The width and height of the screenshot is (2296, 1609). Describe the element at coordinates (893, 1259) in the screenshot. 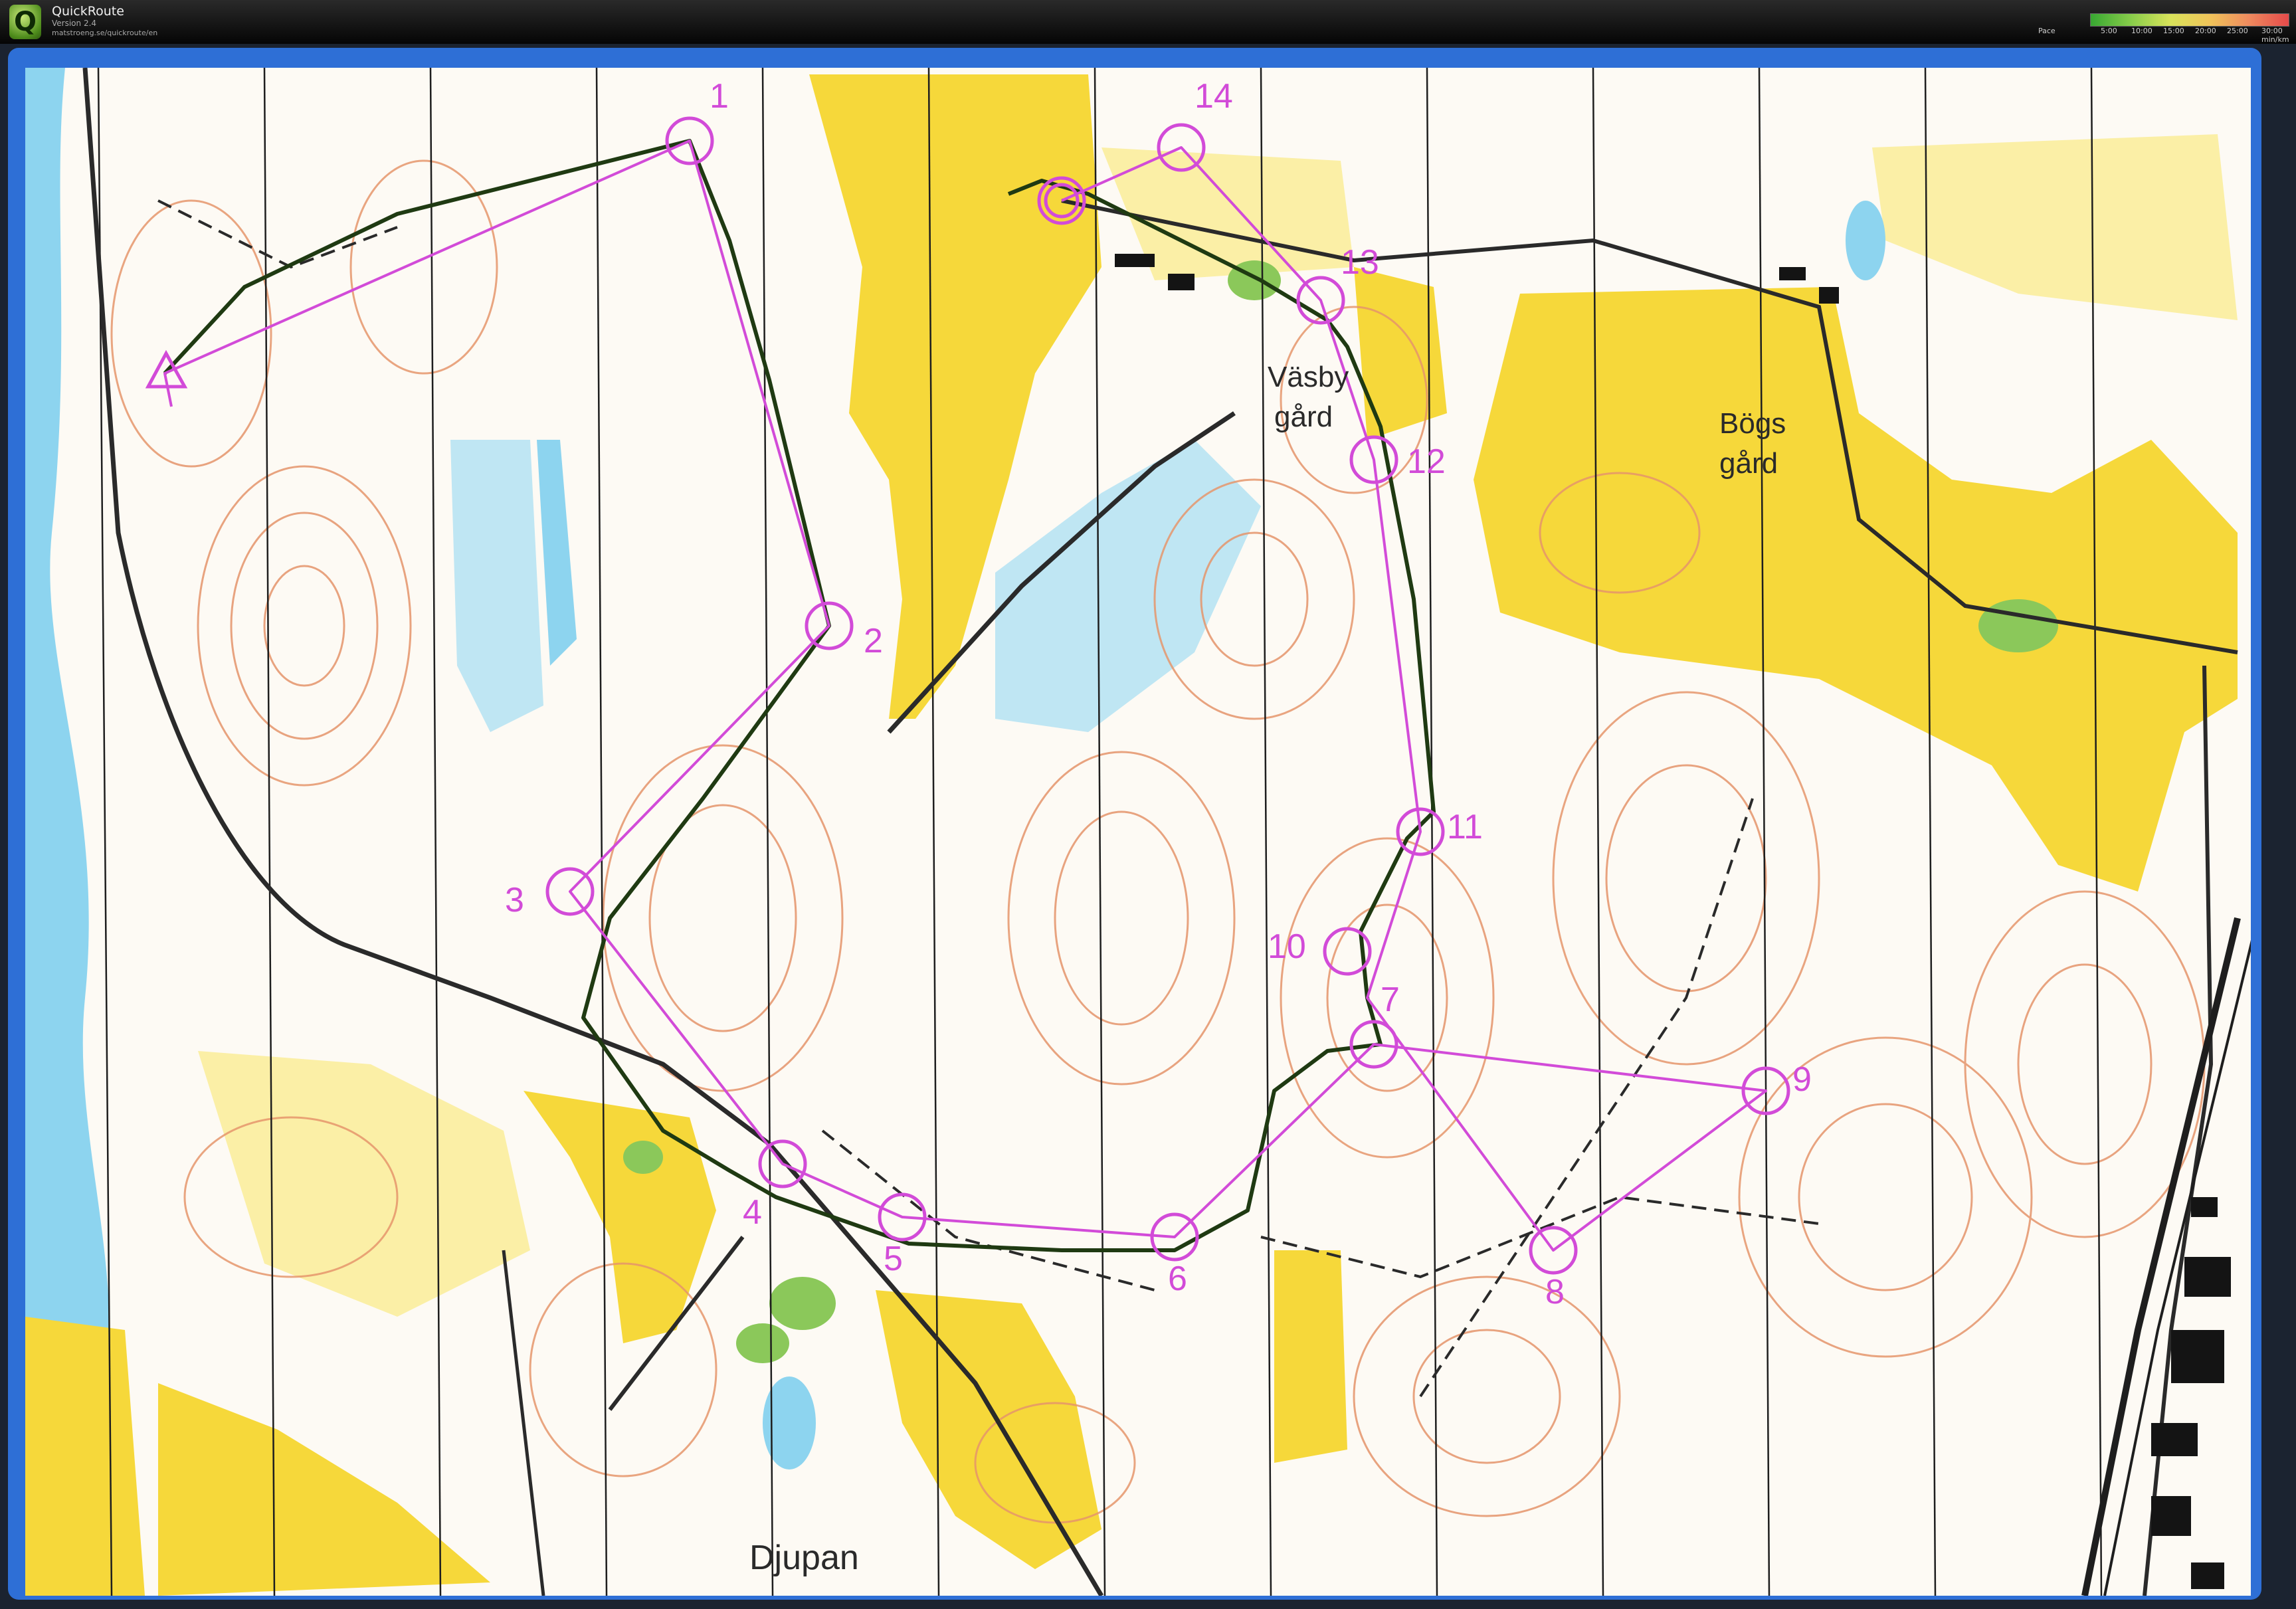

I see `control-number: 5` at that location.